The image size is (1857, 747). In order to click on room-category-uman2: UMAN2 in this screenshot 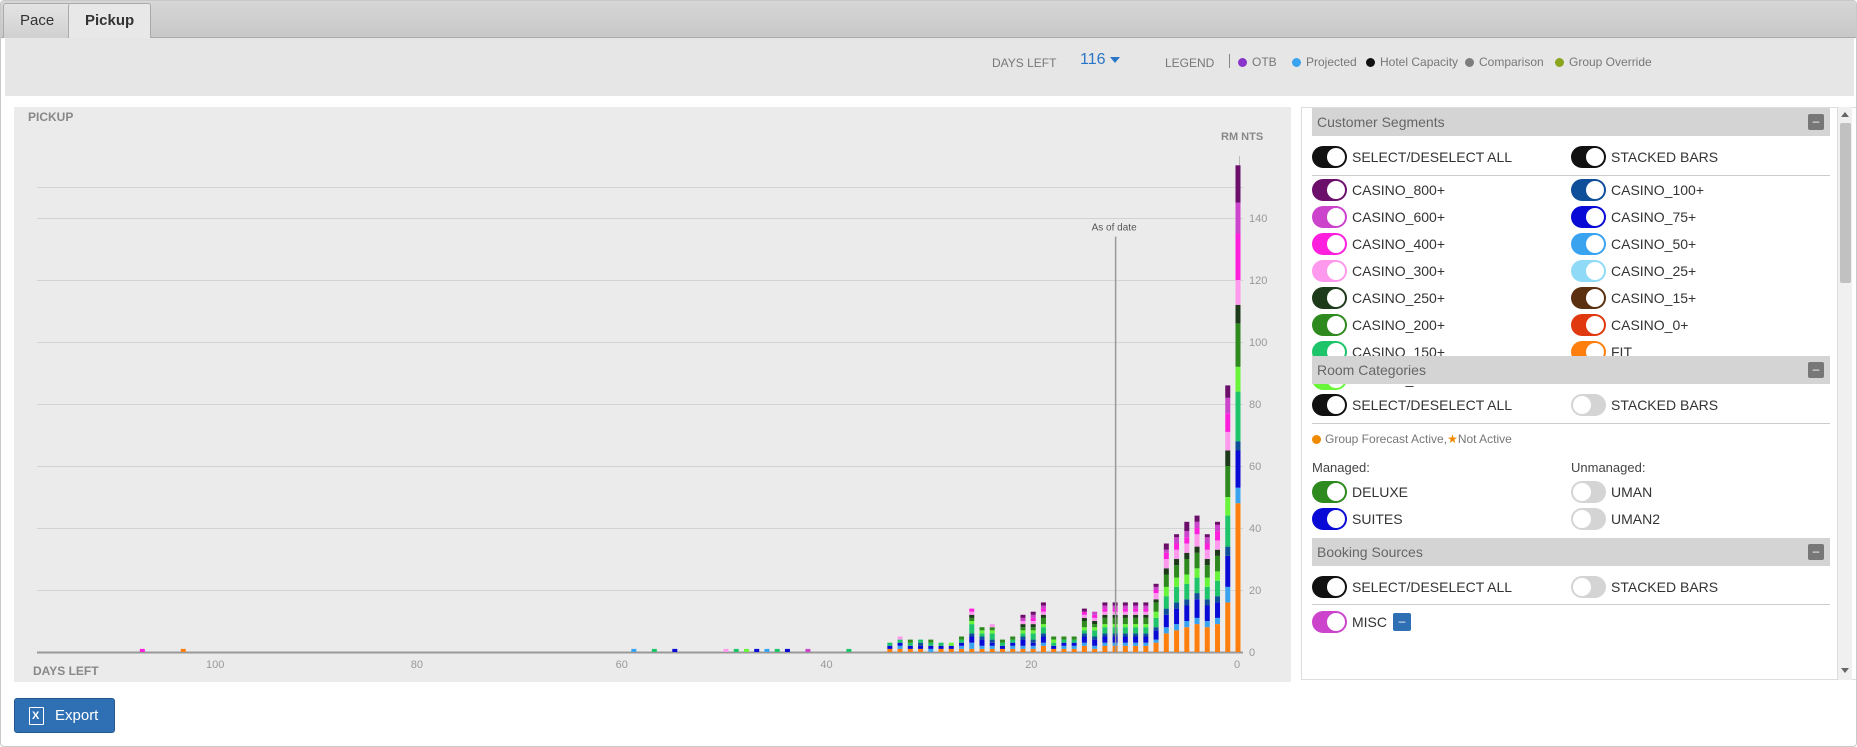, I will do `click(1615, 519)`.